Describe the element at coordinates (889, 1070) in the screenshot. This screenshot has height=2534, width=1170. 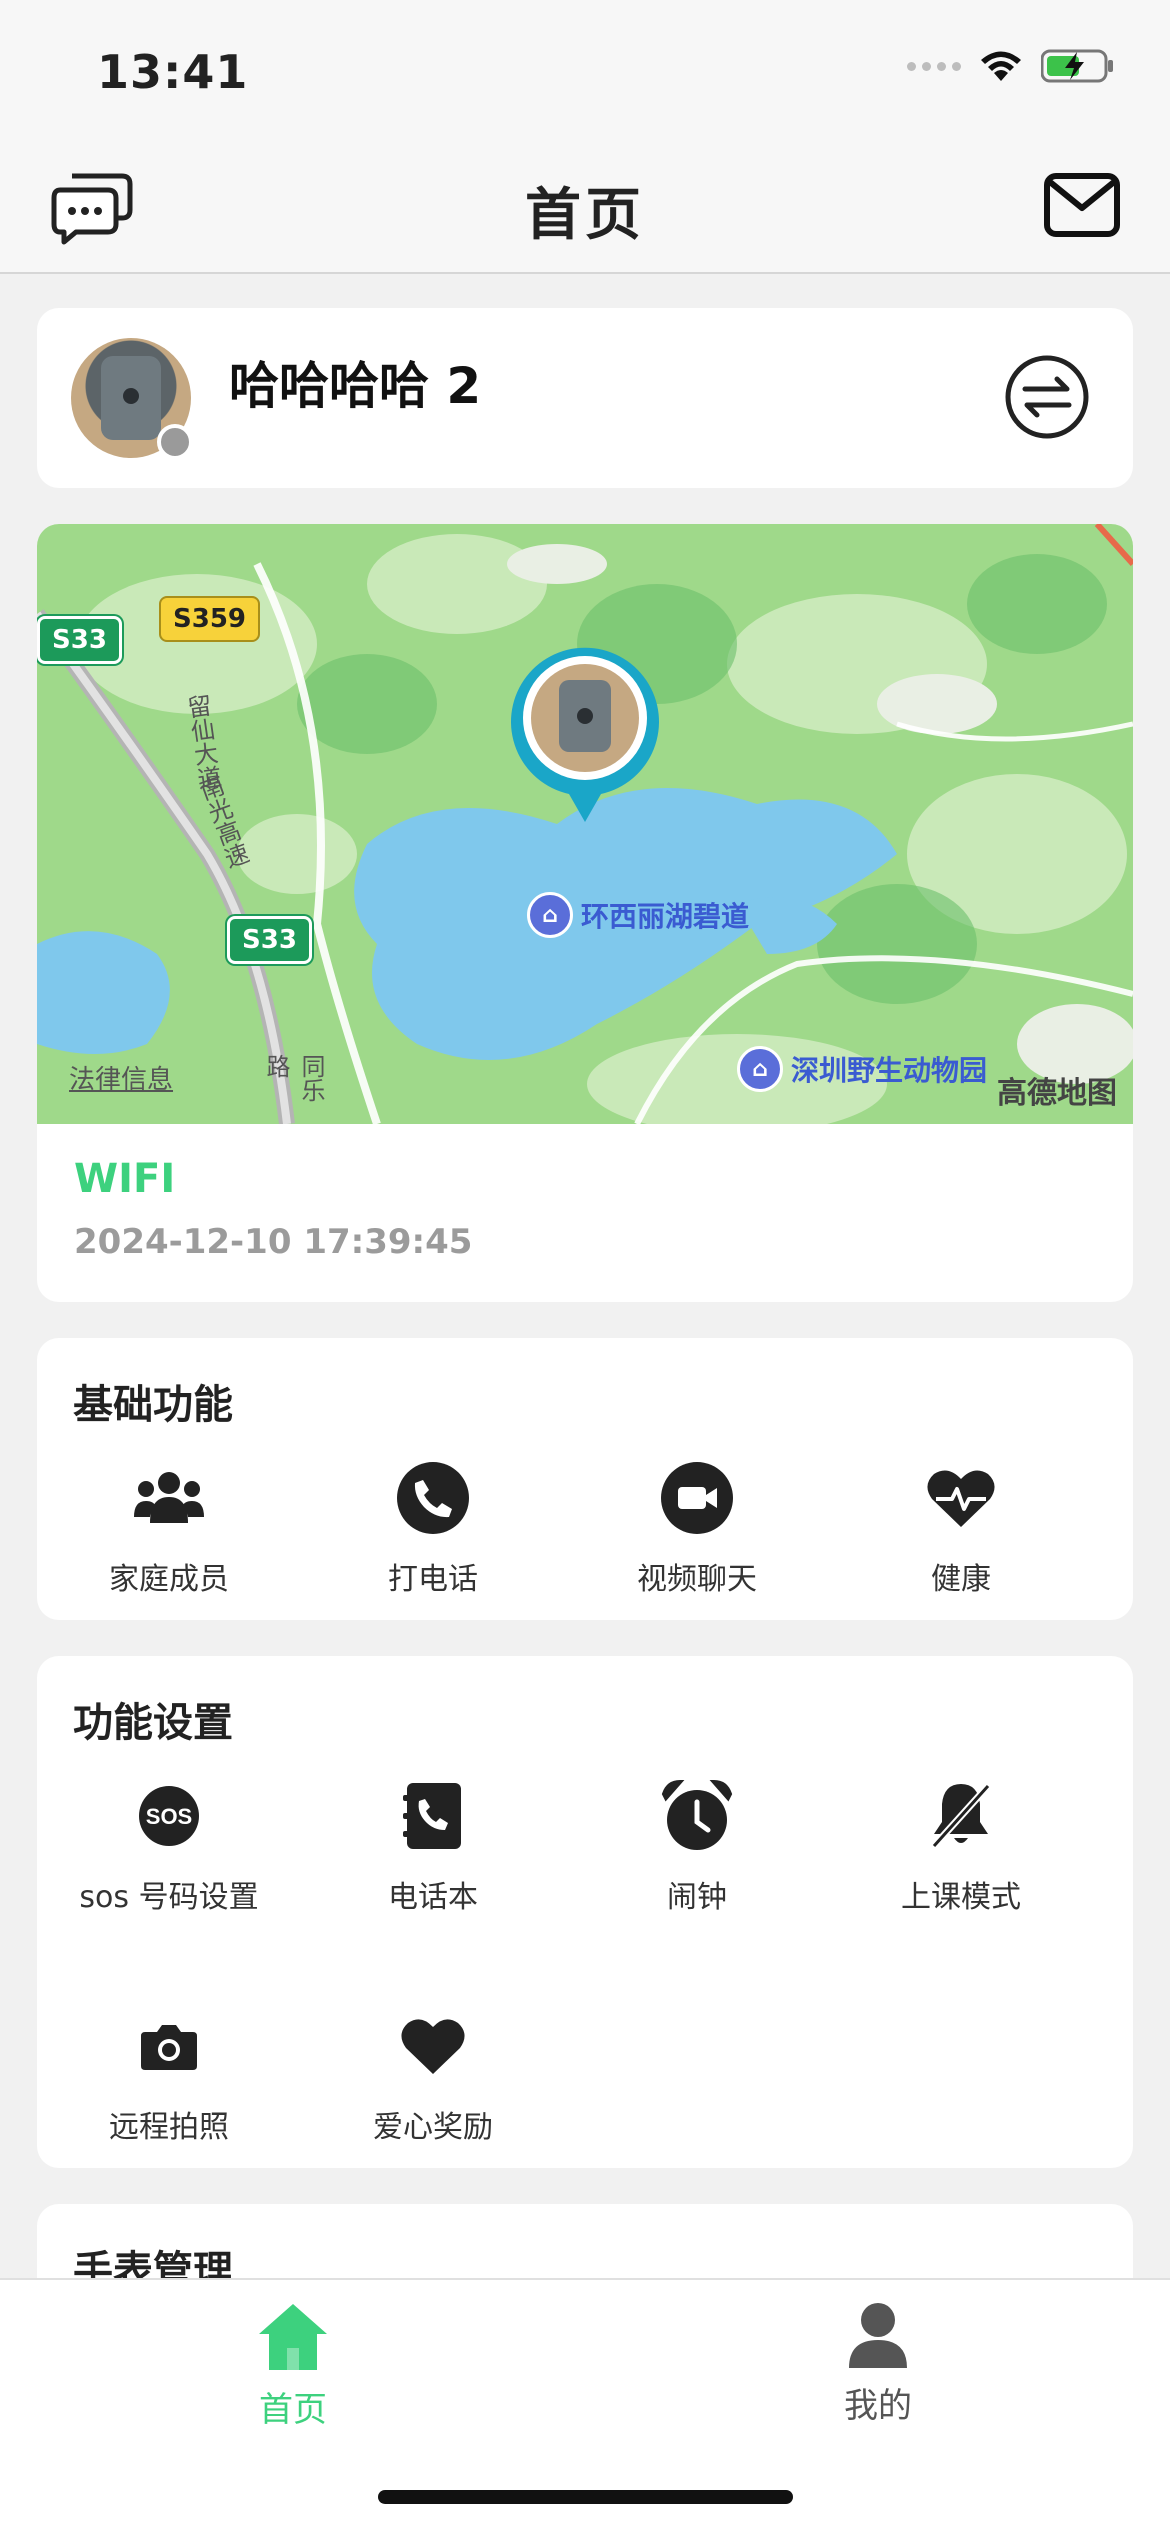
I see `poi-label: 深圳野生动物园` at that location.